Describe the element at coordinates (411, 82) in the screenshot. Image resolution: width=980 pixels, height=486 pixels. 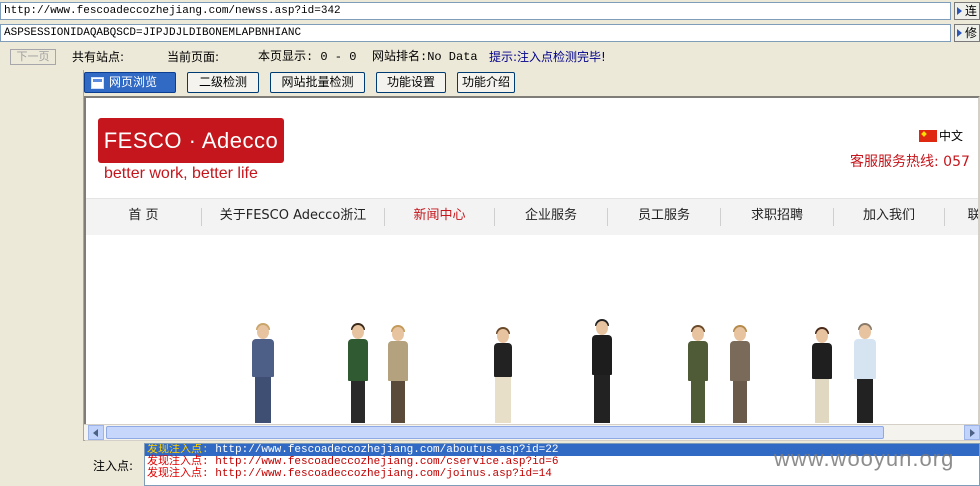
I see `tab-settings: 功能设置` at that location.